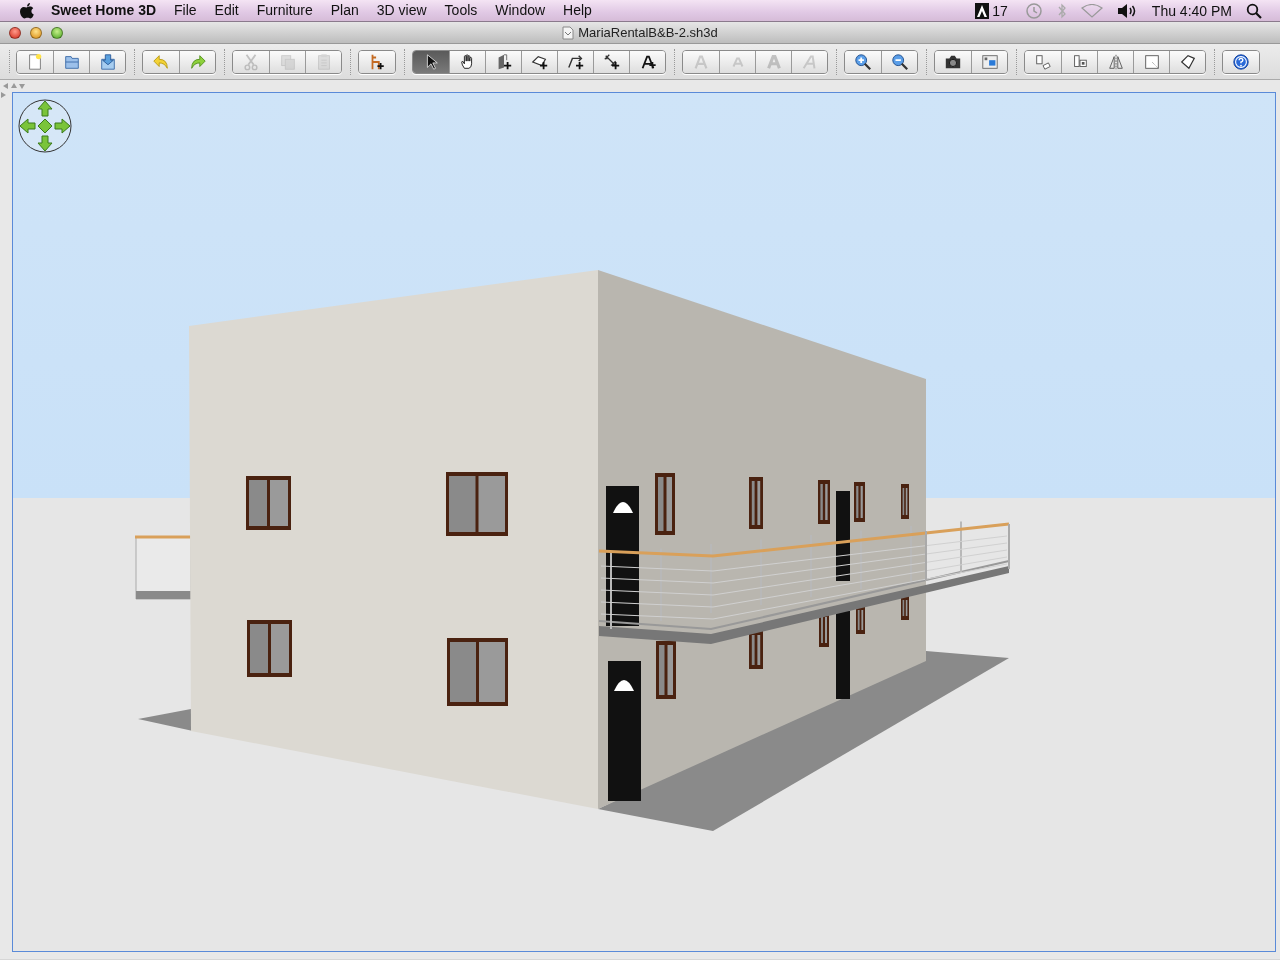  I want to click on rotate-boxes-icon, so click(1043, 61).